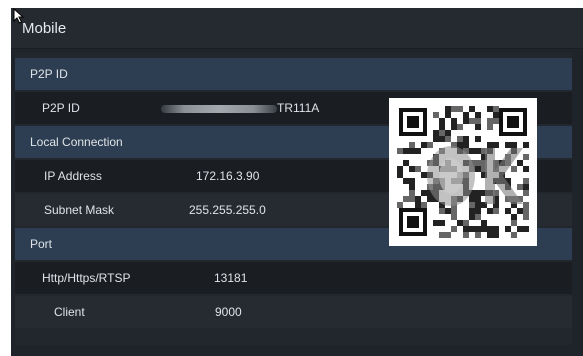 The height and width of the screenshot is (356, 583). Describe the element at coordinates (61, 108) in the screenshot. I see `p2p-id-label: P2P ID` at that location.